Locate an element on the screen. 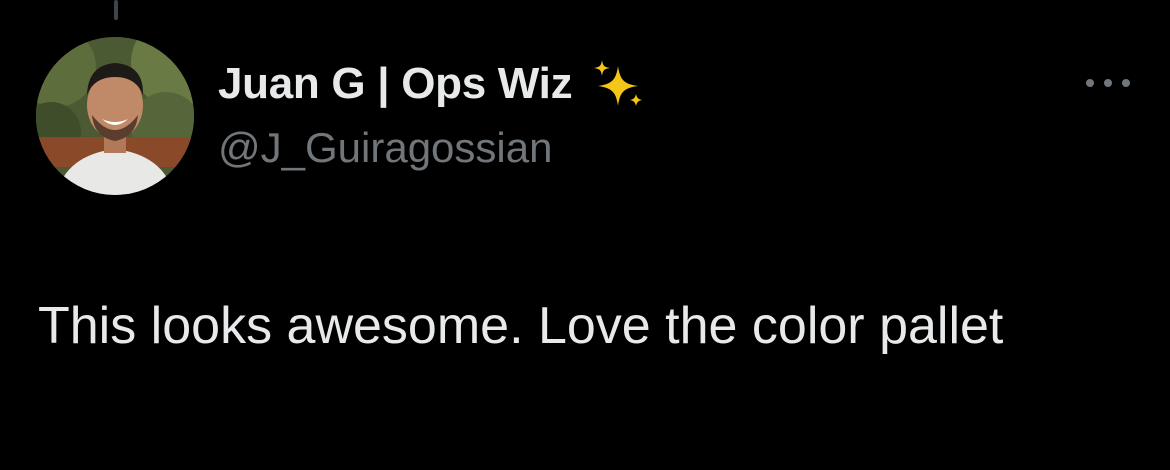 This screenshot has height=470, width=1170. avatar is located at coordinates (115, 116).